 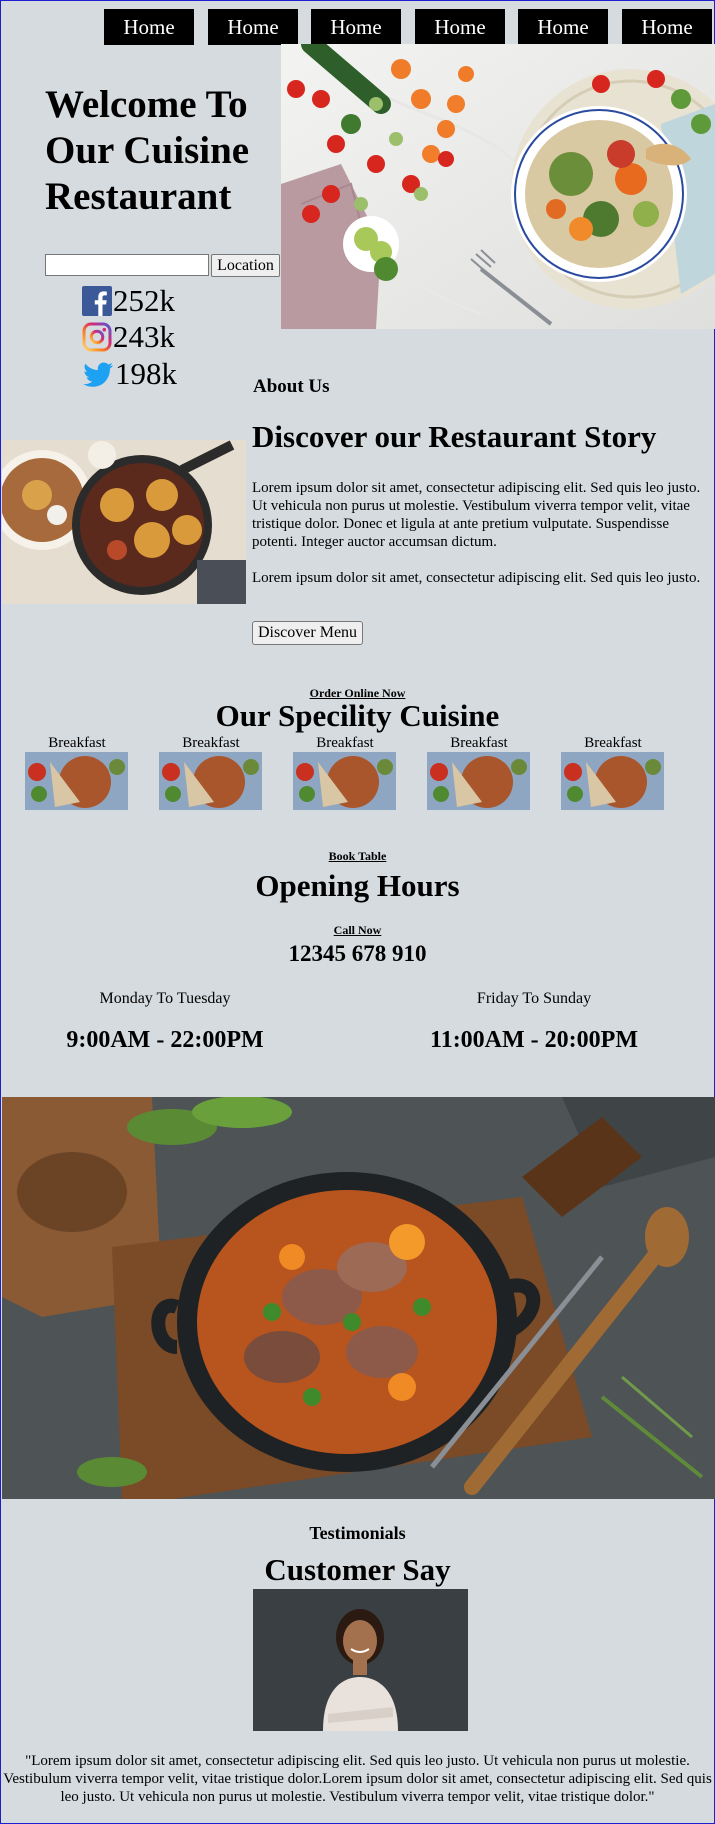 What do you see at coordinates (460, 27) in the screenshot?
I see `nav-home-4: Home` at bounding box center [460, 27].